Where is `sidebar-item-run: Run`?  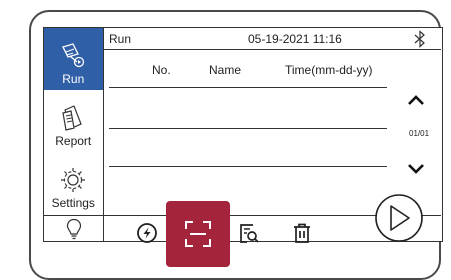
sidebar-item-run: Run is located at coordinates (73, 59).